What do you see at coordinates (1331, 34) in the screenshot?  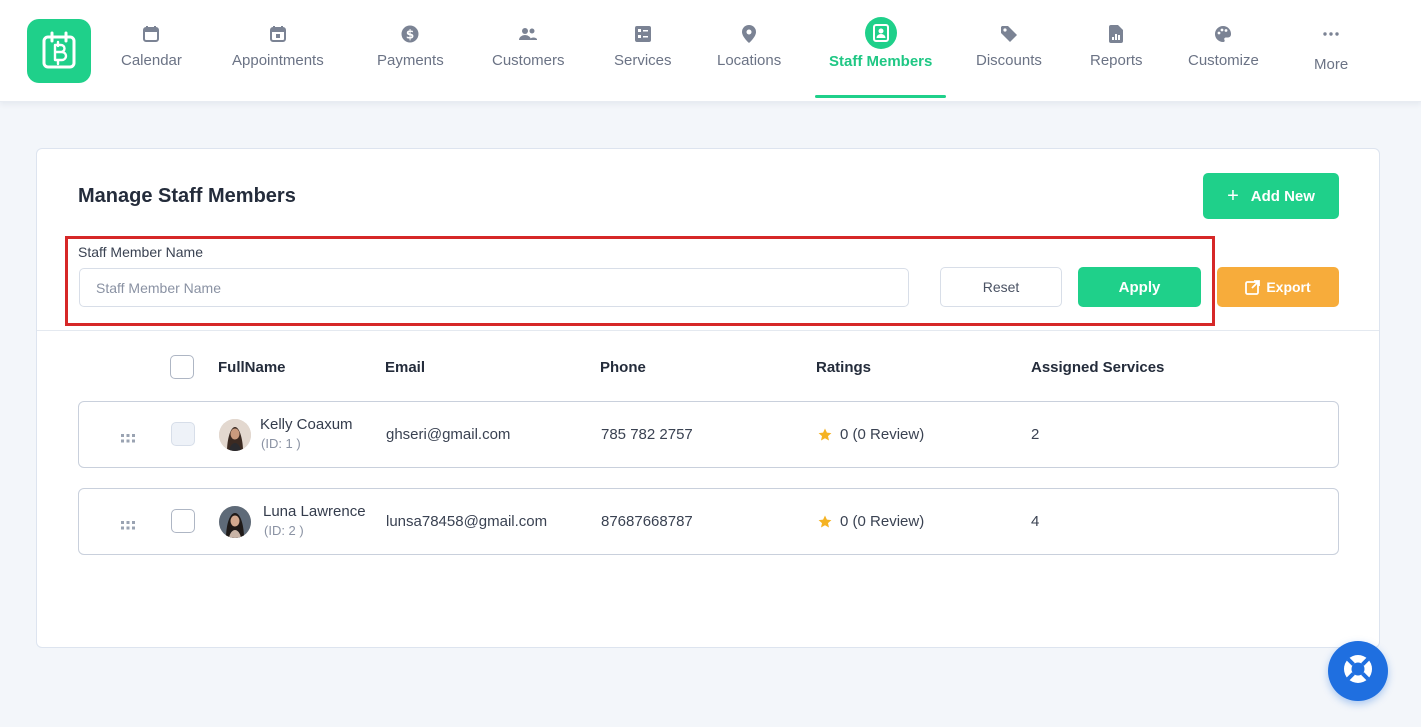 I see `more-dots-icon` at bounding box center [1331, 34].